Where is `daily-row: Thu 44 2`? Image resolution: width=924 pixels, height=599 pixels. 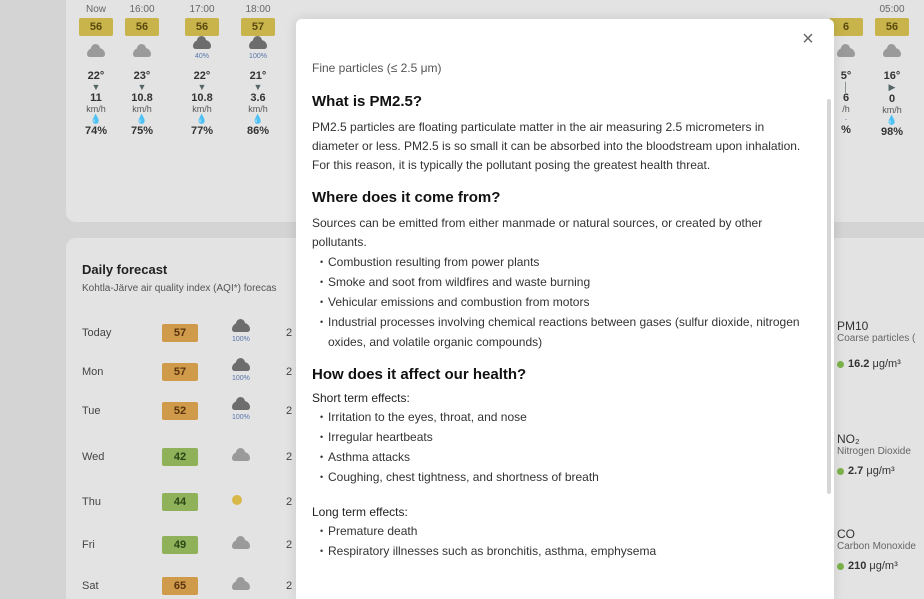
daily-row: Thu 44 2 is located at coordinates (187, 503).